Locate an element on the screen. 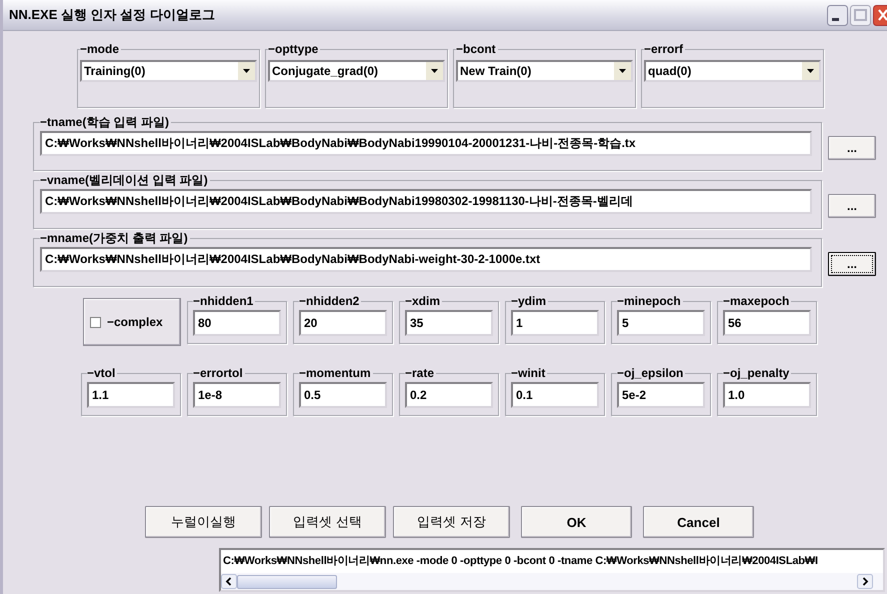 The height and width of the screenshot is (594, 887). action-button: 입력셋 선택 is located at coordinates (327, 522).